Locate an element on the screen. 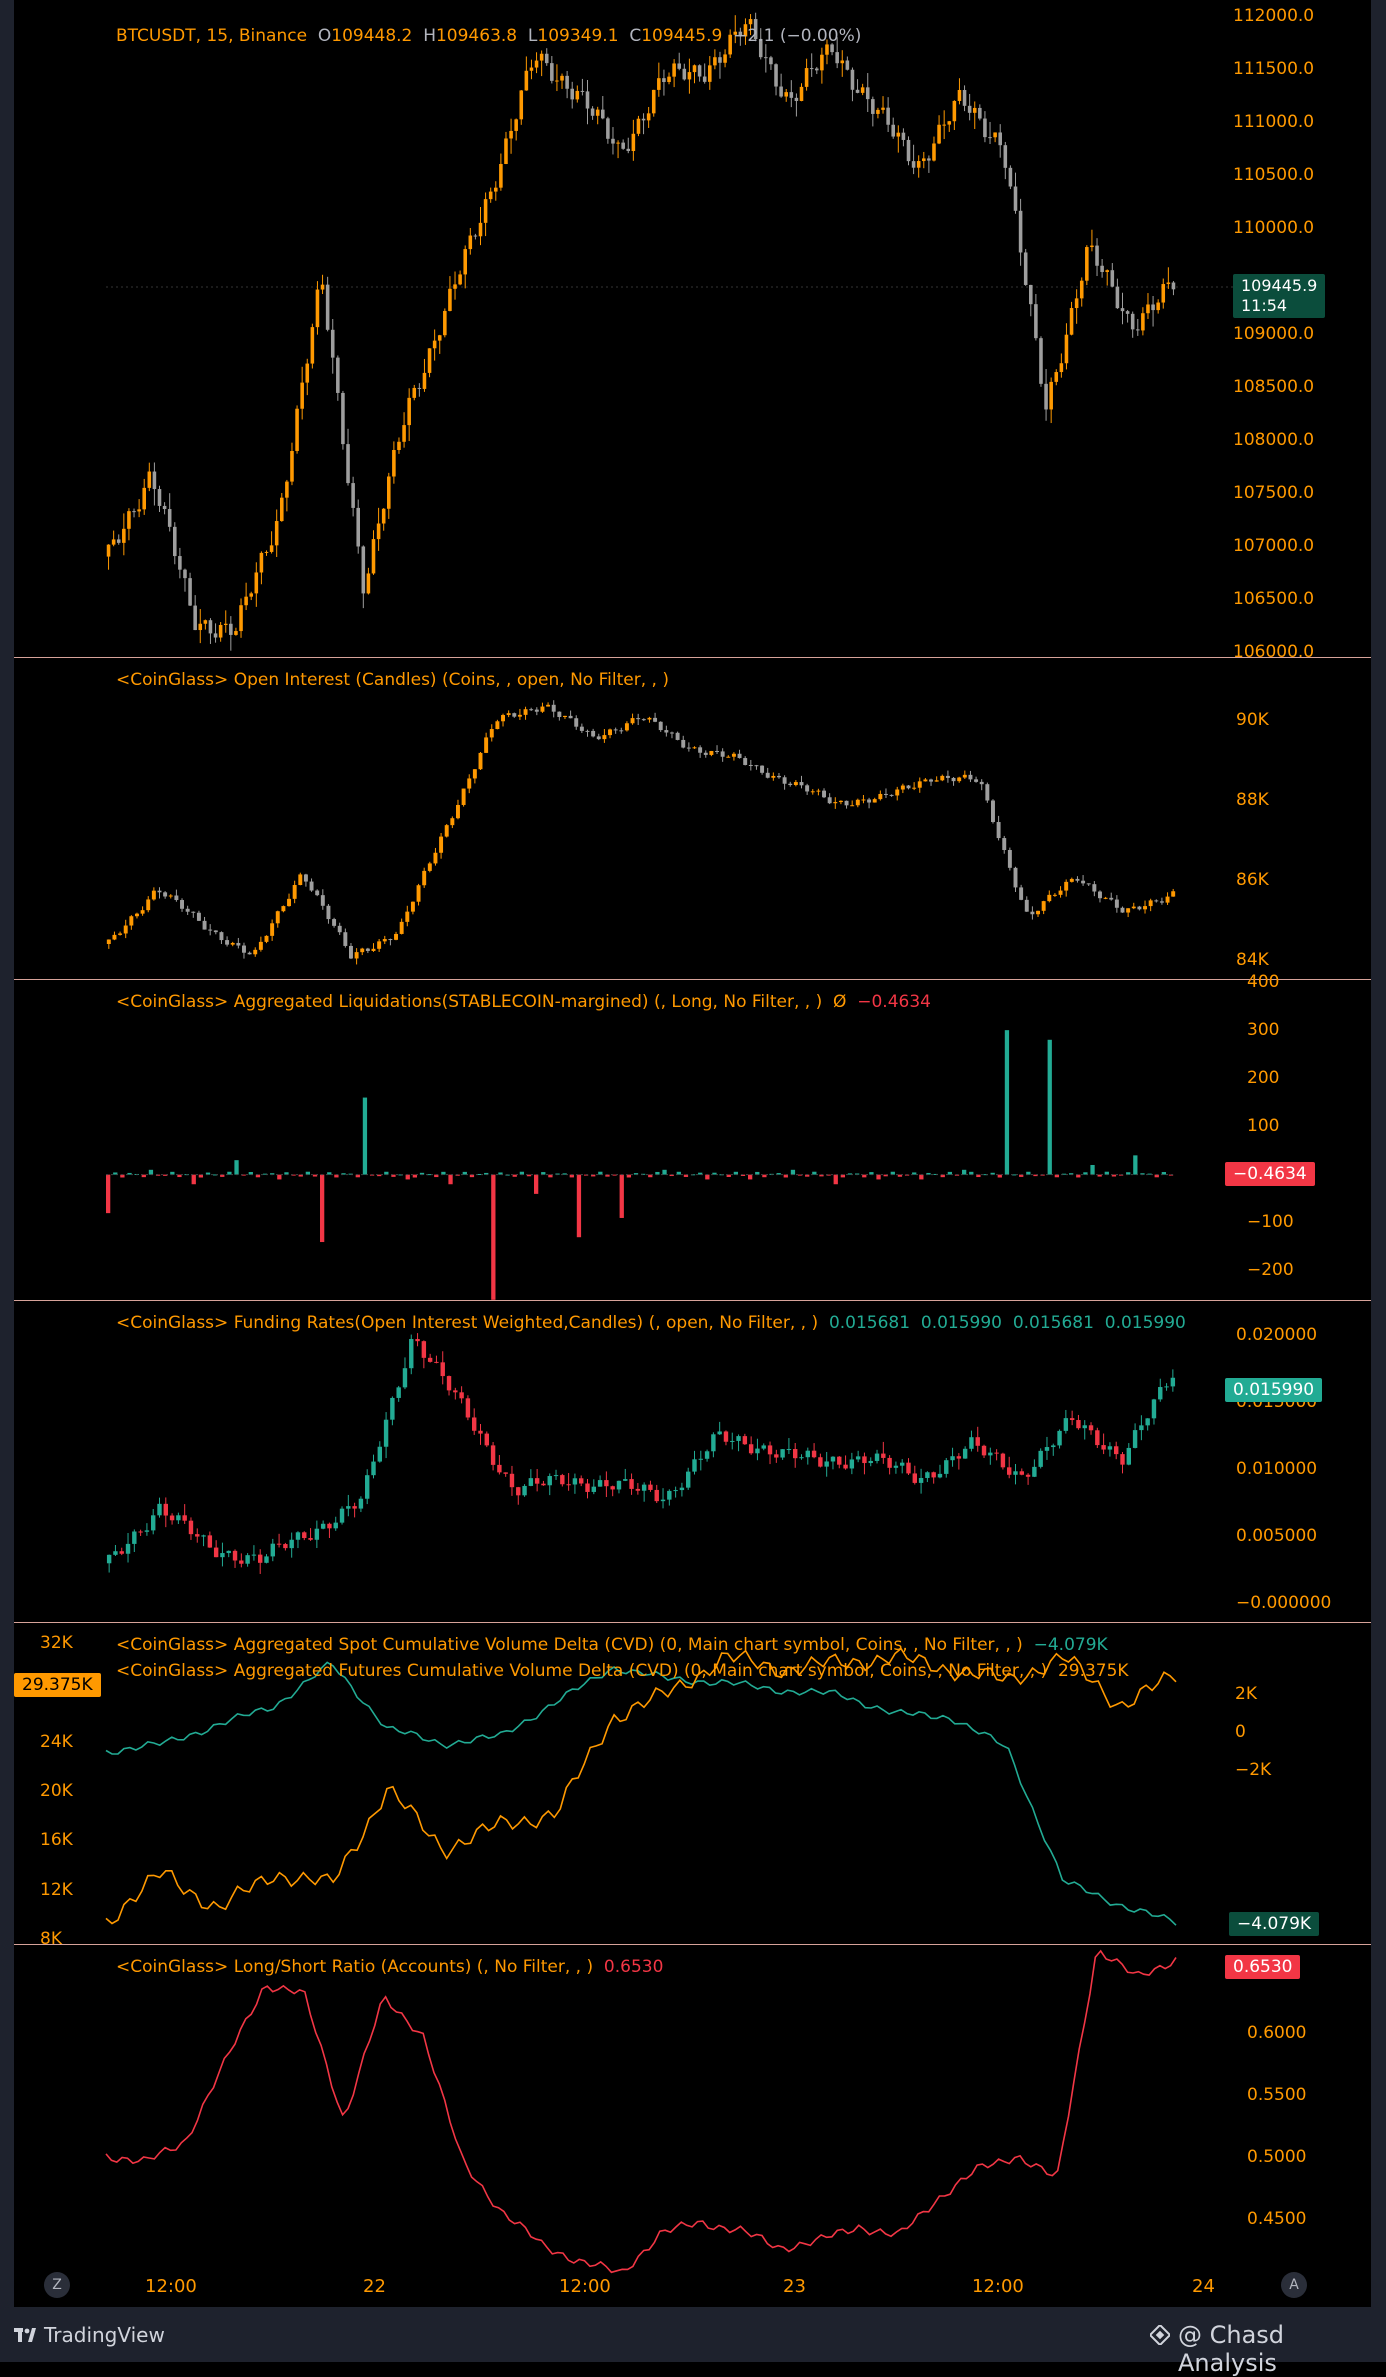 The width and height of the screenshot is (1386, 2377). tradingview-brand: TradingView is located at coordinates (104, 2335).